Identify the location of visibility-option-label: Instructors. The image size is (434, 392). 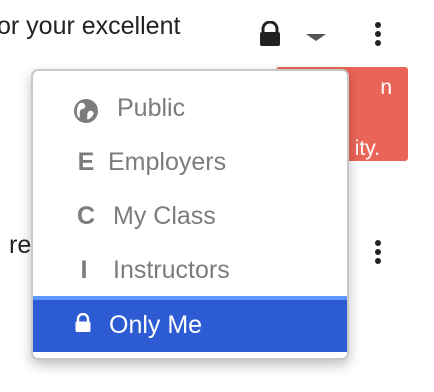
(171, 270).